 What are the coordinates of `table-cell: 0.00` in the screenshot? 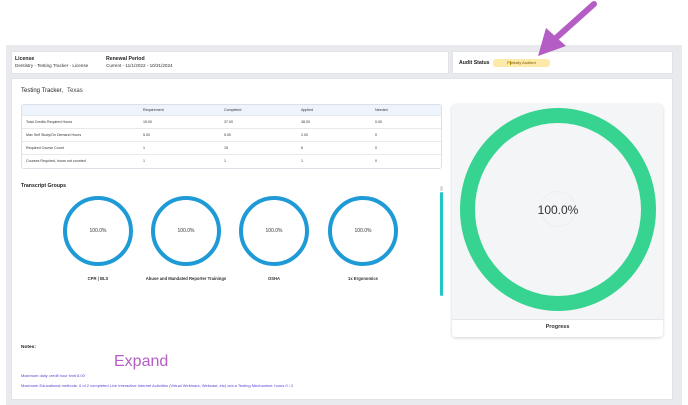 It's located at (378, 122).